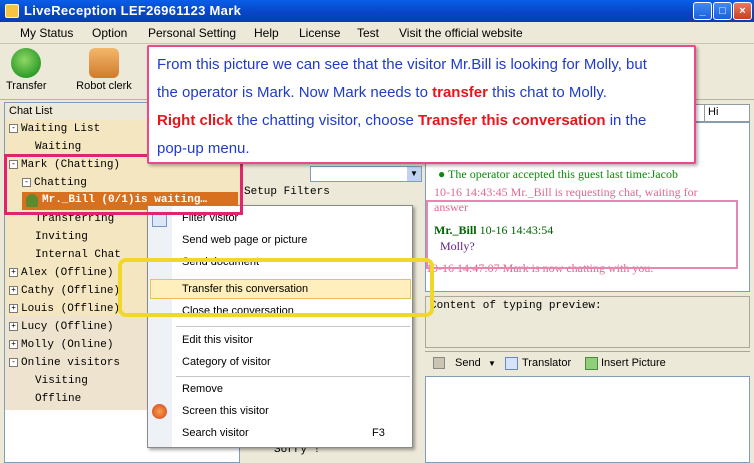  What do you see at coordinates (582, 234) in the screenshot?
I see `highlight-frame-chat` at bounding box center [582, 234].